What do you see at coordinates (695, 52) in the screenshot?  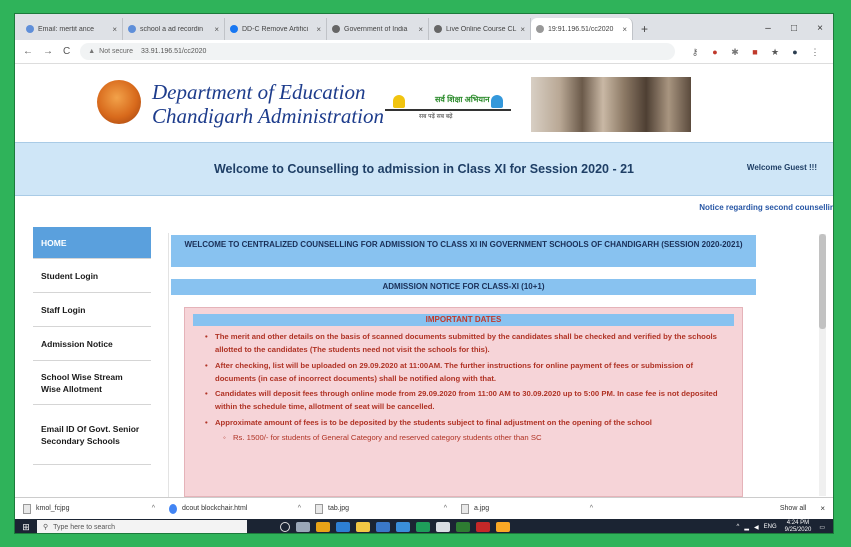 I see `key-icon: ⚷` at bounding box center [695, 52].